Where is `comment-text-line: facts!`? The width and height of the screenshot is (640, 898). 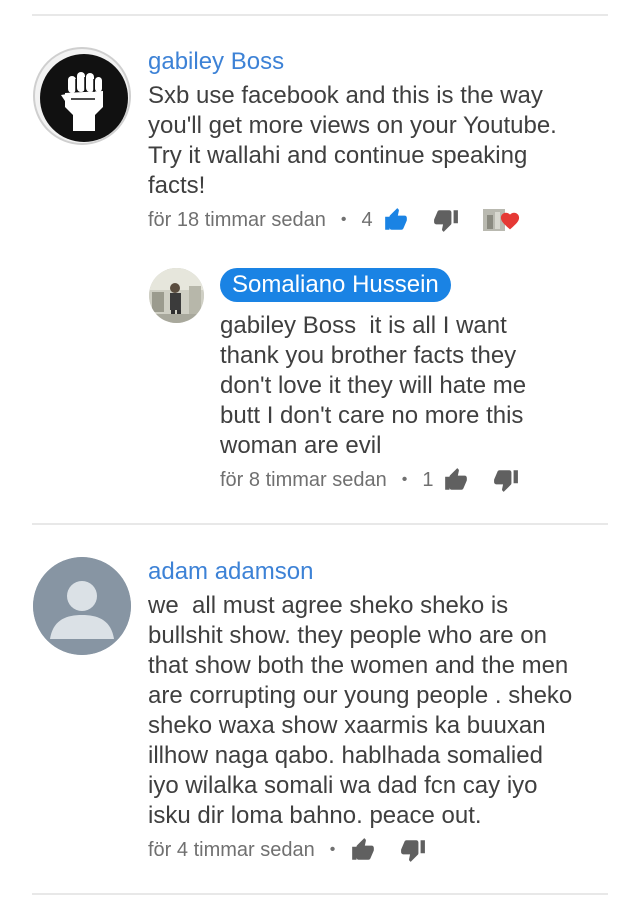
comment-text-line: facts! is located at coordinates (177, 185).